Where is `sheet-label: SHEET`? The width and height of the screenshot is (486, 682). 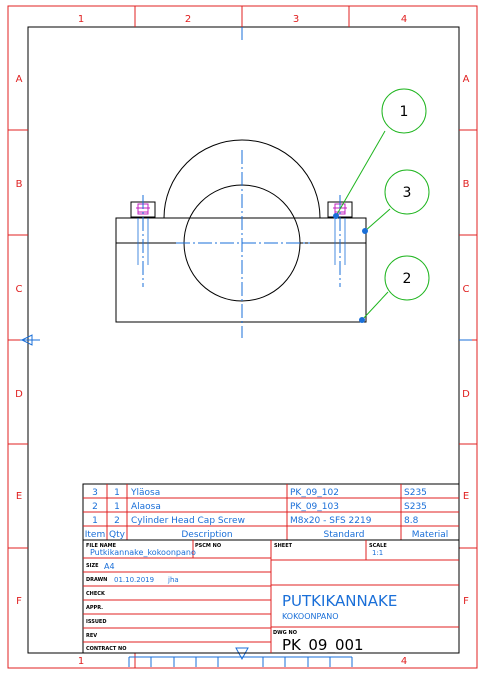
sheet-label: SHEET is located at coordinates (283, 546).